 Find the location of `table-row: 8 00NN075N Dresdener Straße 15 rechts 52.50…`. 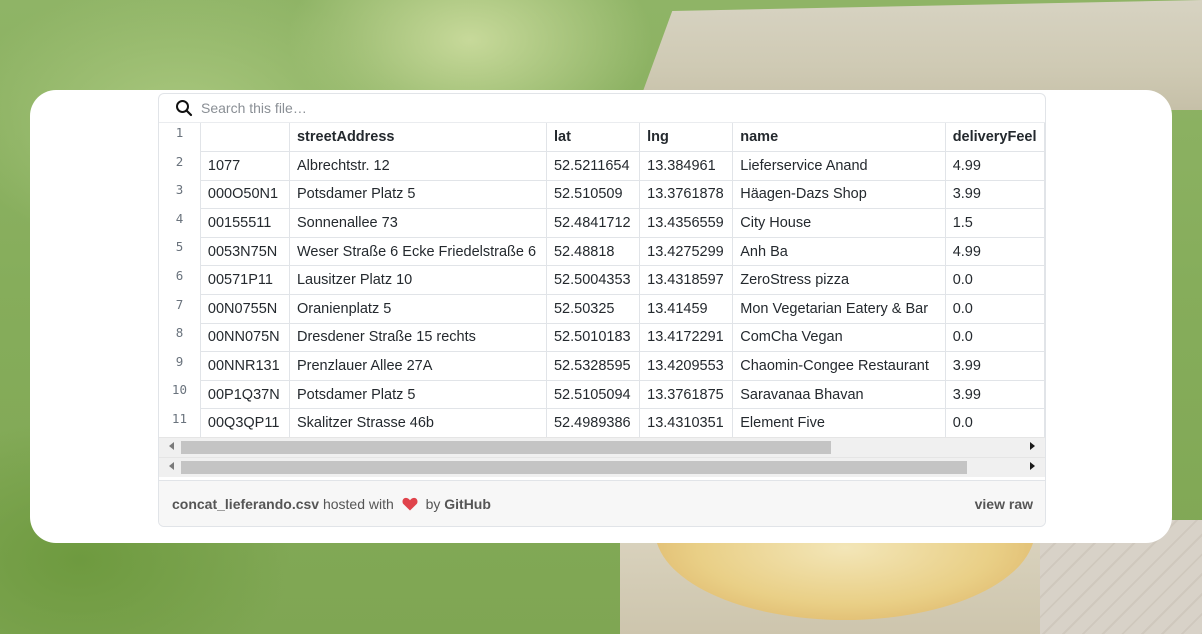

table-row: 8 00NN075N Dresdener Straße 15 rechts 52.50… is located at coordinates (602, 337).